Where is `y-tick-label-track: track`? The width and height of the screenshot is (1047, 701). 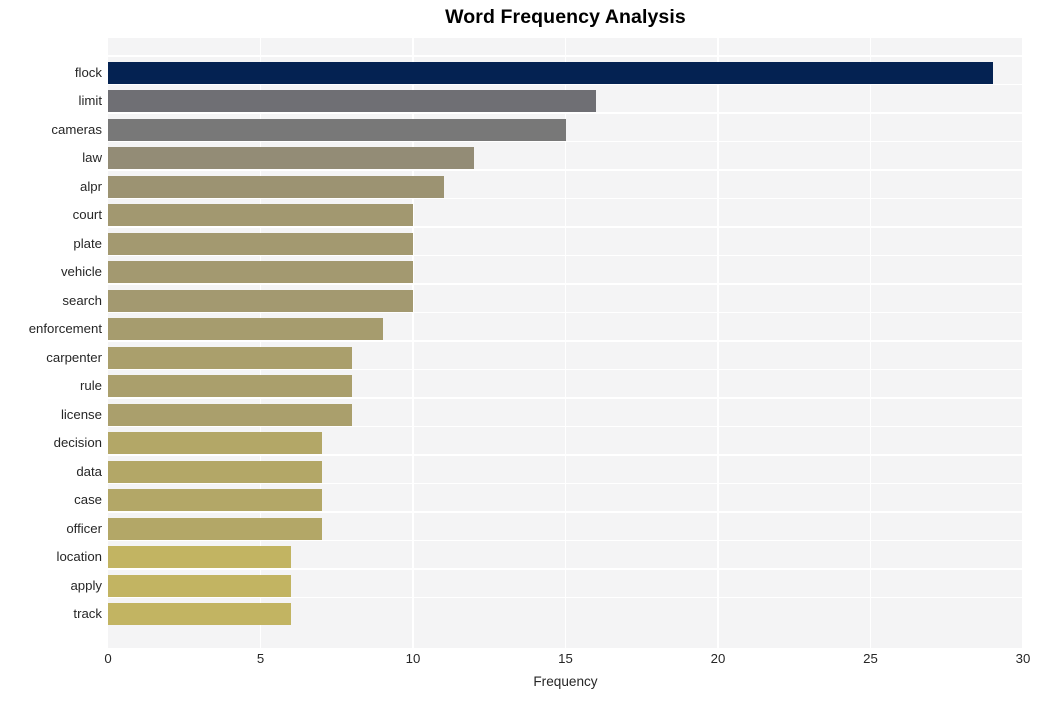 y-tick-label-track: track is located at coordinates (87, 614).